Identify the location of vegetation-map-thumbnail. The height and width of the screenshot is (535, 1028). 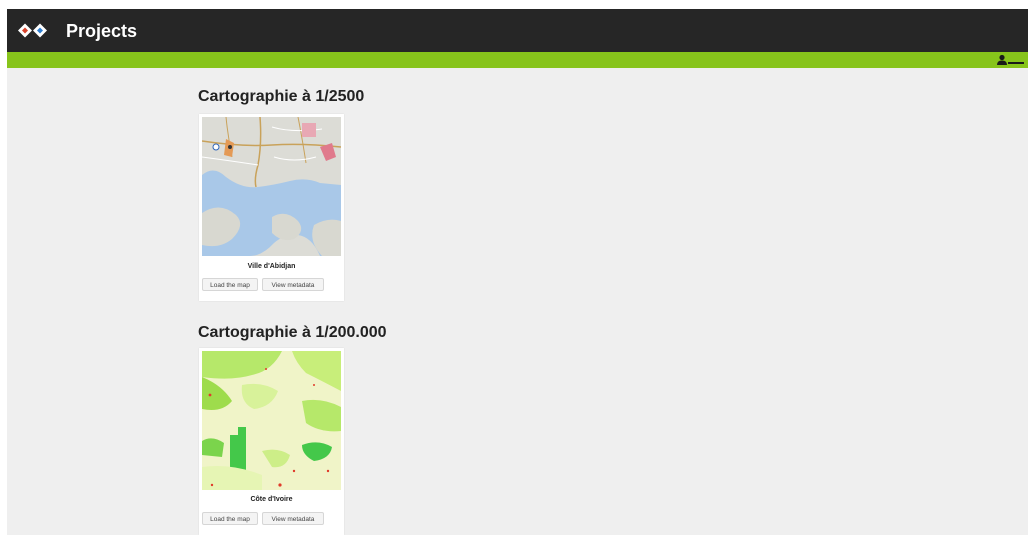
(271, 420).